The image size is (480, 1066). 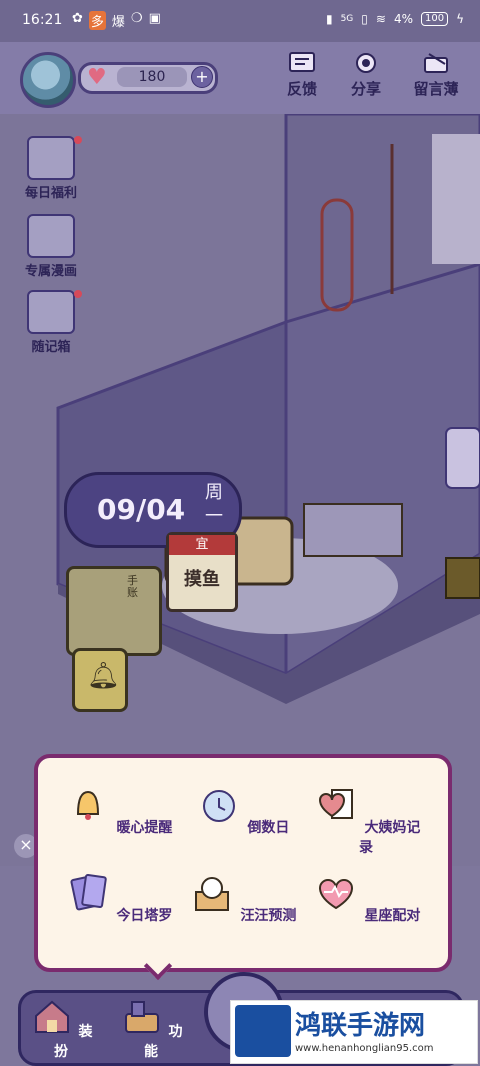 I want to click on watermark-title: 鸿联手游网, so click(x=360, y=1026).